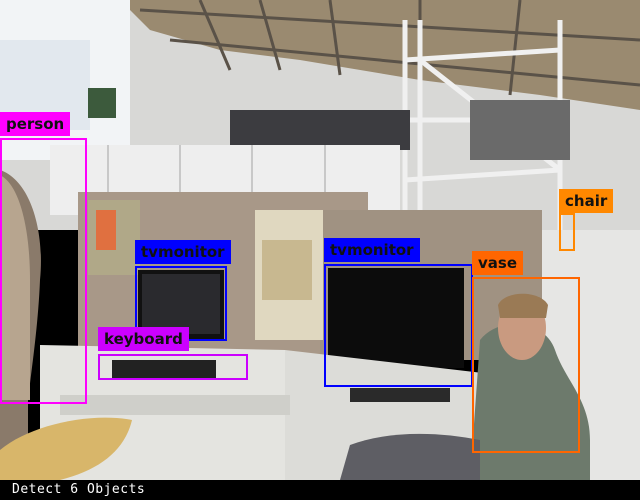 The image size is (640, 500). I want to click on detection-box-tvmonitor, so click(398, 325).